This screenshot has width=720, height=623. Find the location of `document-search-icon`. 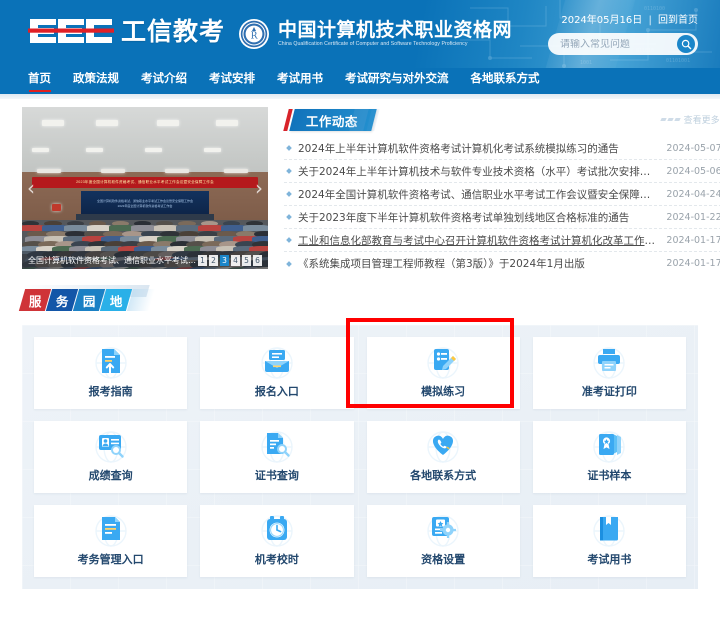

document-search-icon is located at coordinates (278, 445).